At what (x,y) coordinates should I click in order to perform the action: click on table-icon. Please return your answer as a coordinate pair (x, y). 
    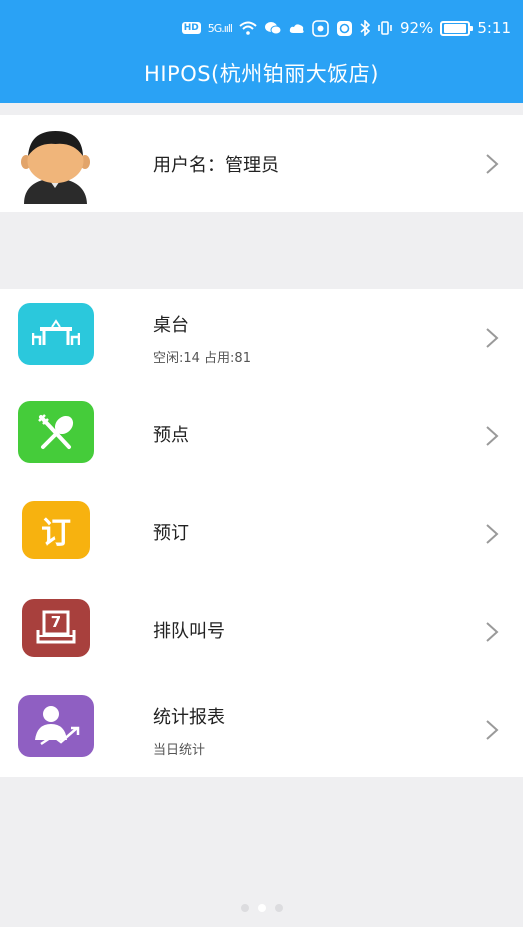
    Looking at the image, I should click on (56, 334).